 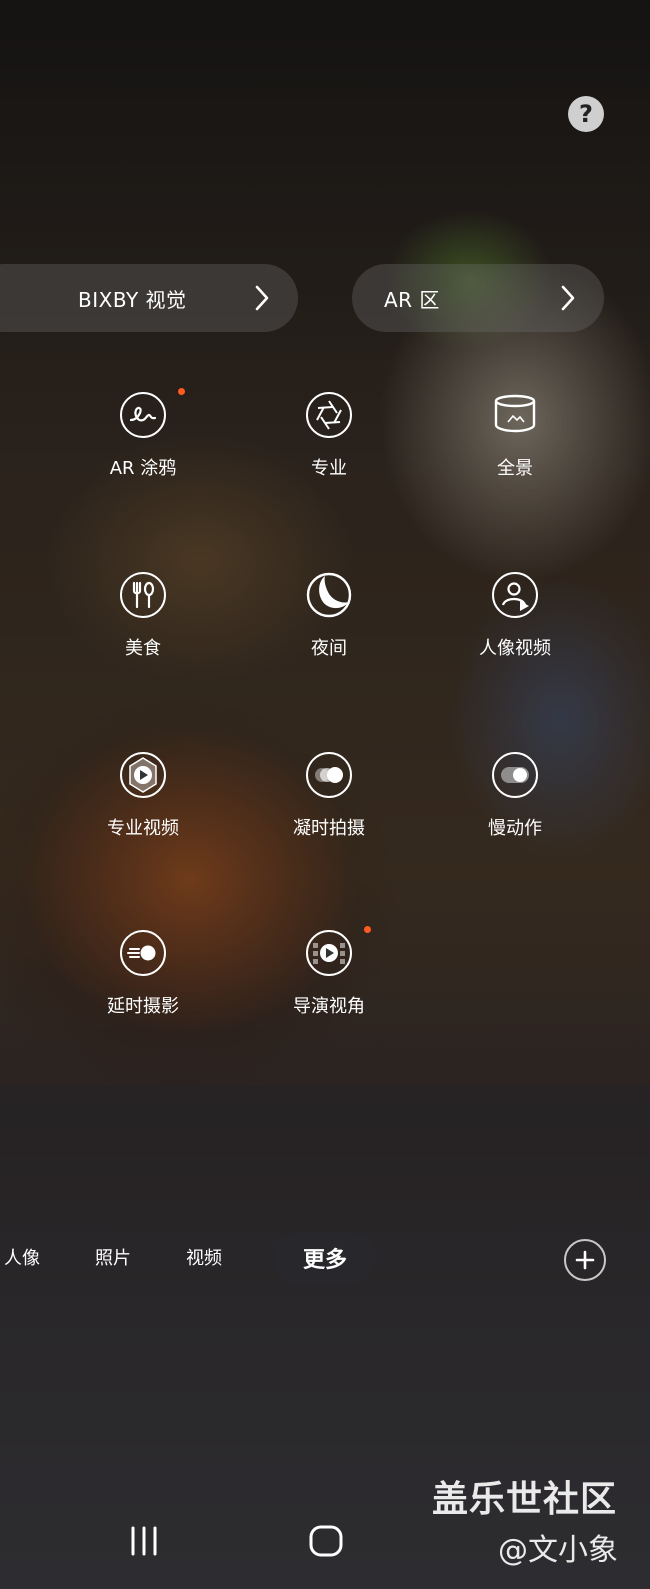 I want to click on mode-night: 夜间, so click(x=329, y=627).